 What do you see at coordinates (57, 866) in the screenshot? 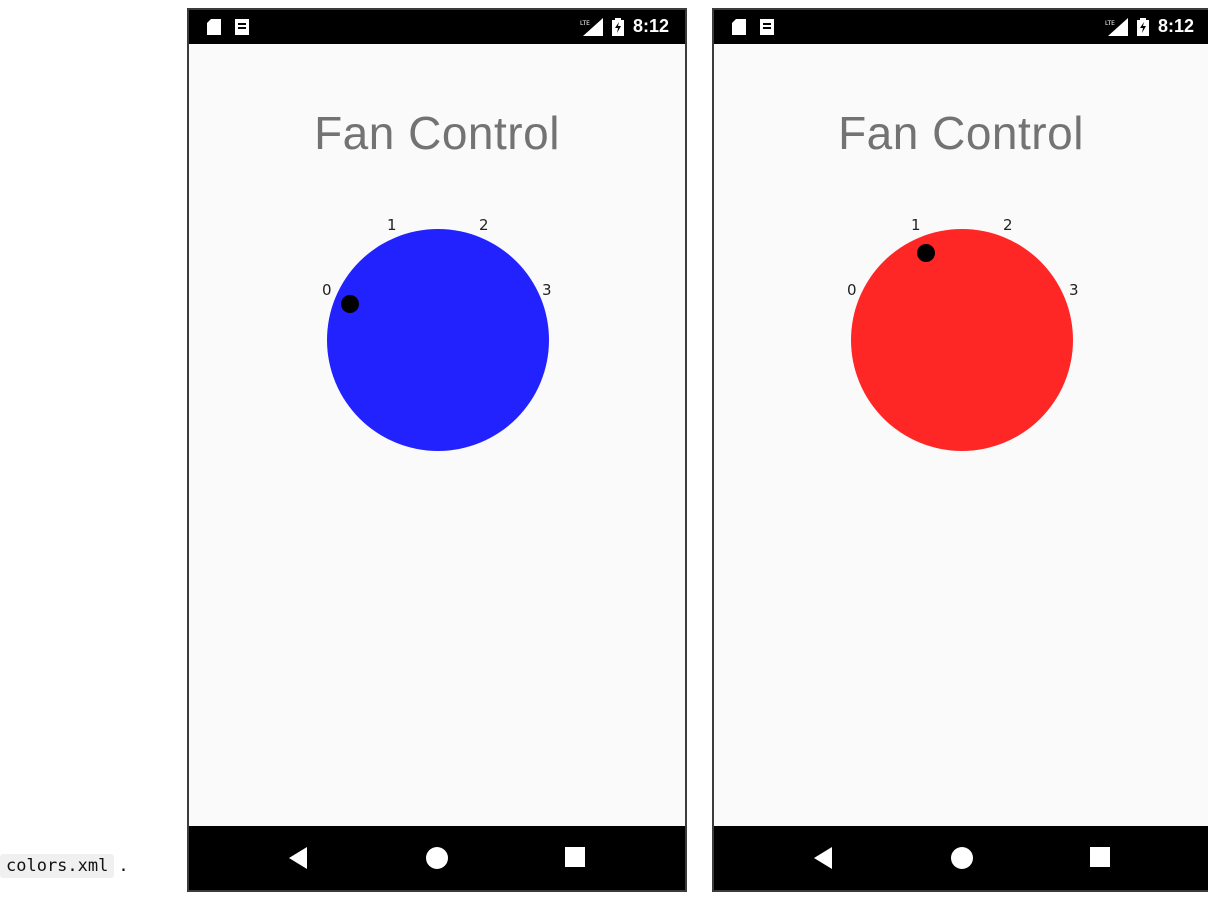
I see `code-filename: colors.xml` at bounding box center [57, 866].